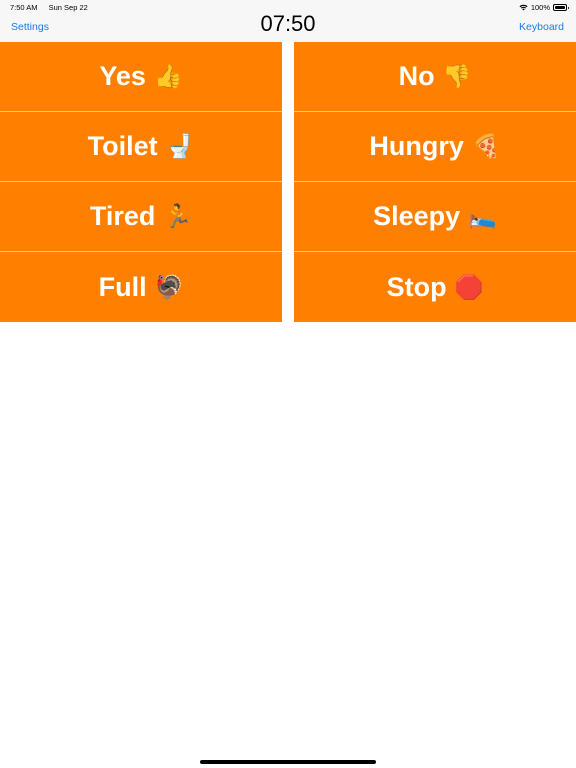  I want to click on status-left: 7:50 AM Sun Sep 22, so click(49, 7).